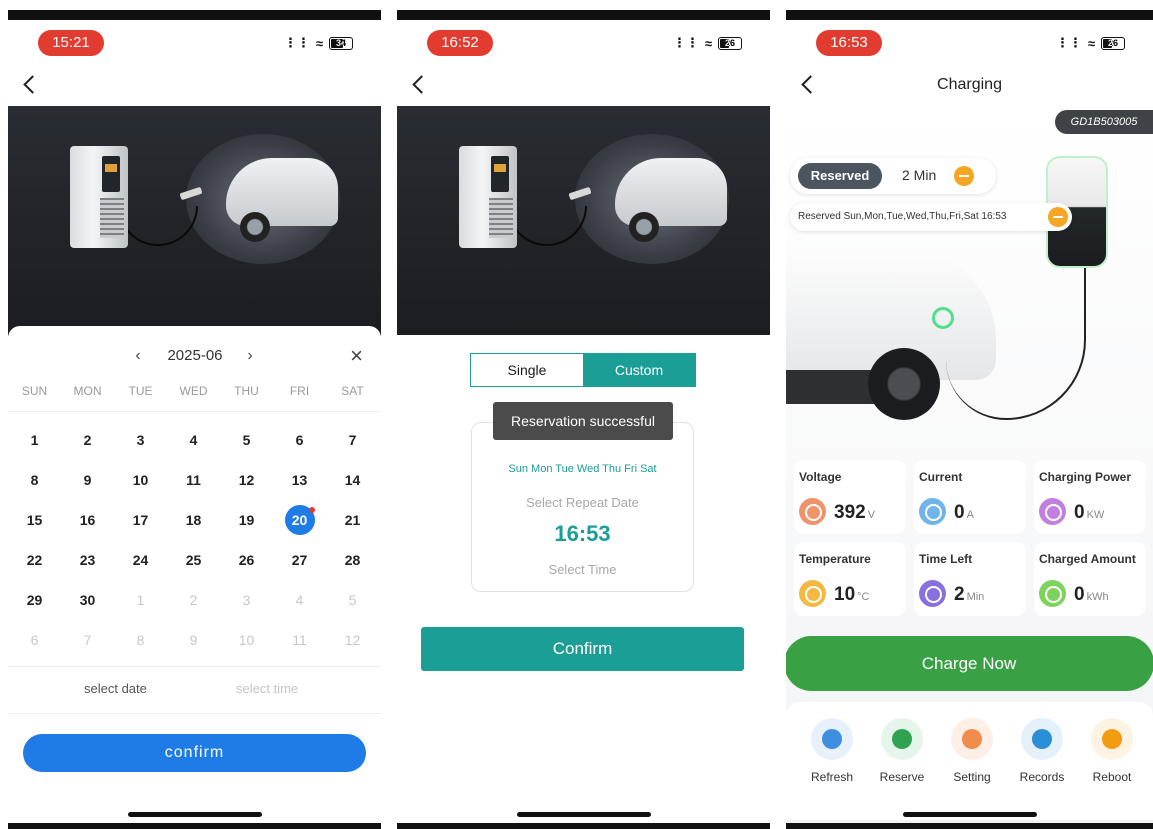 The width and height of the screenshot is (1153, 829). What do you see at coordinates (1112, 739) in the screenshot?
I see `warning-icon` at bounding box center [1112, 739].